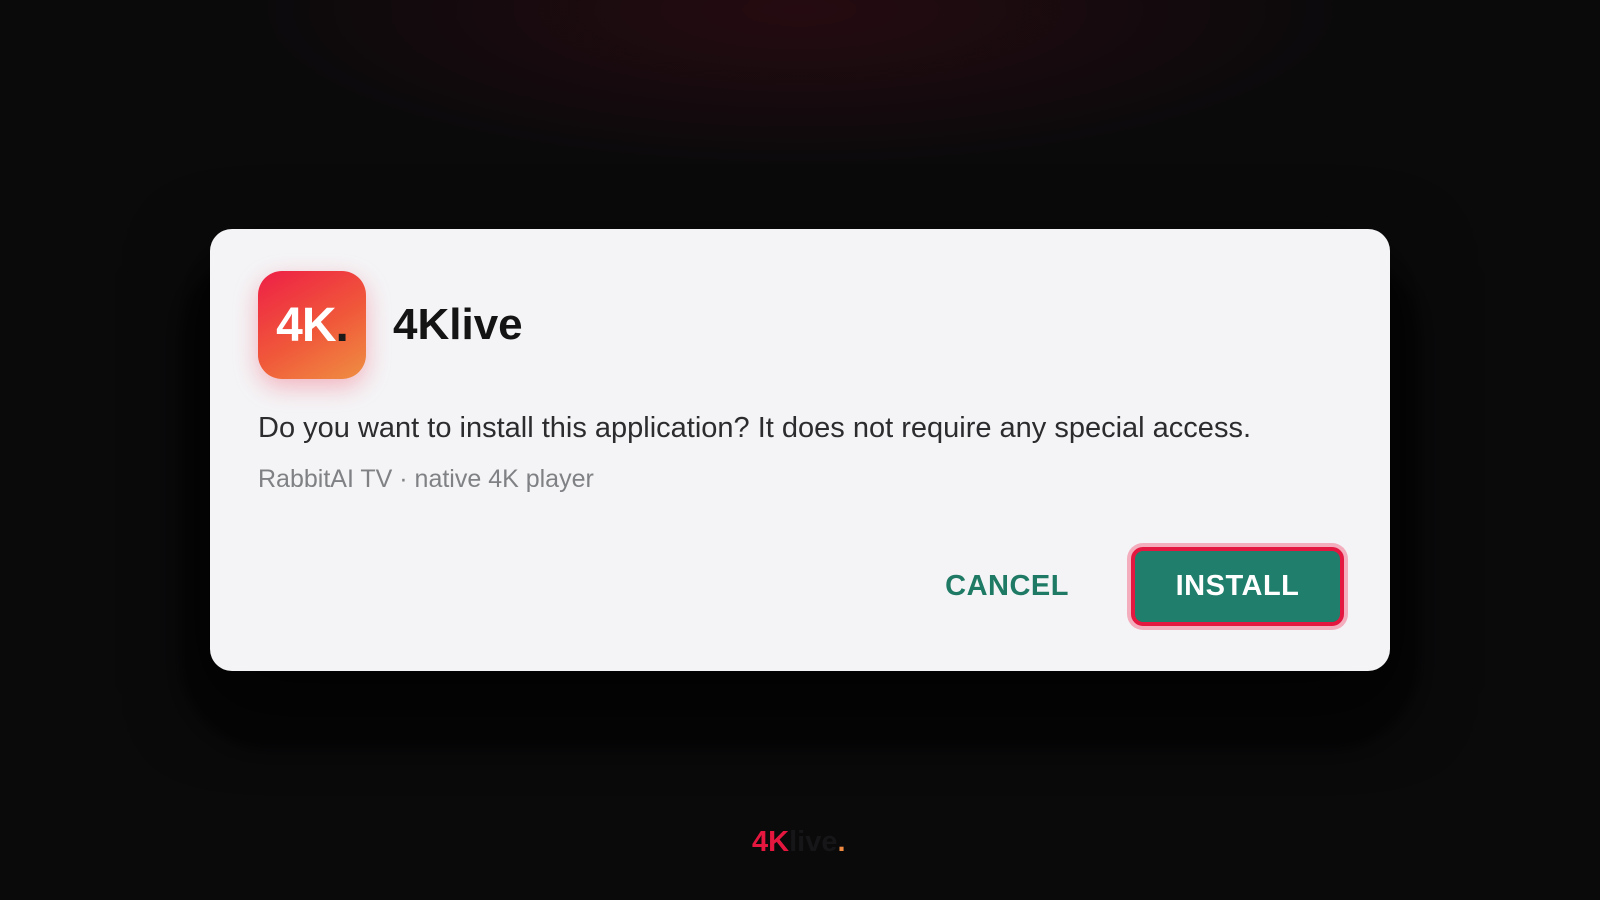 The image size is (1600, 900). What do you see at coordinates (306, 325) in the screenshot?
I see `app-icon-text: 4K` at bounding box center [306, 325].